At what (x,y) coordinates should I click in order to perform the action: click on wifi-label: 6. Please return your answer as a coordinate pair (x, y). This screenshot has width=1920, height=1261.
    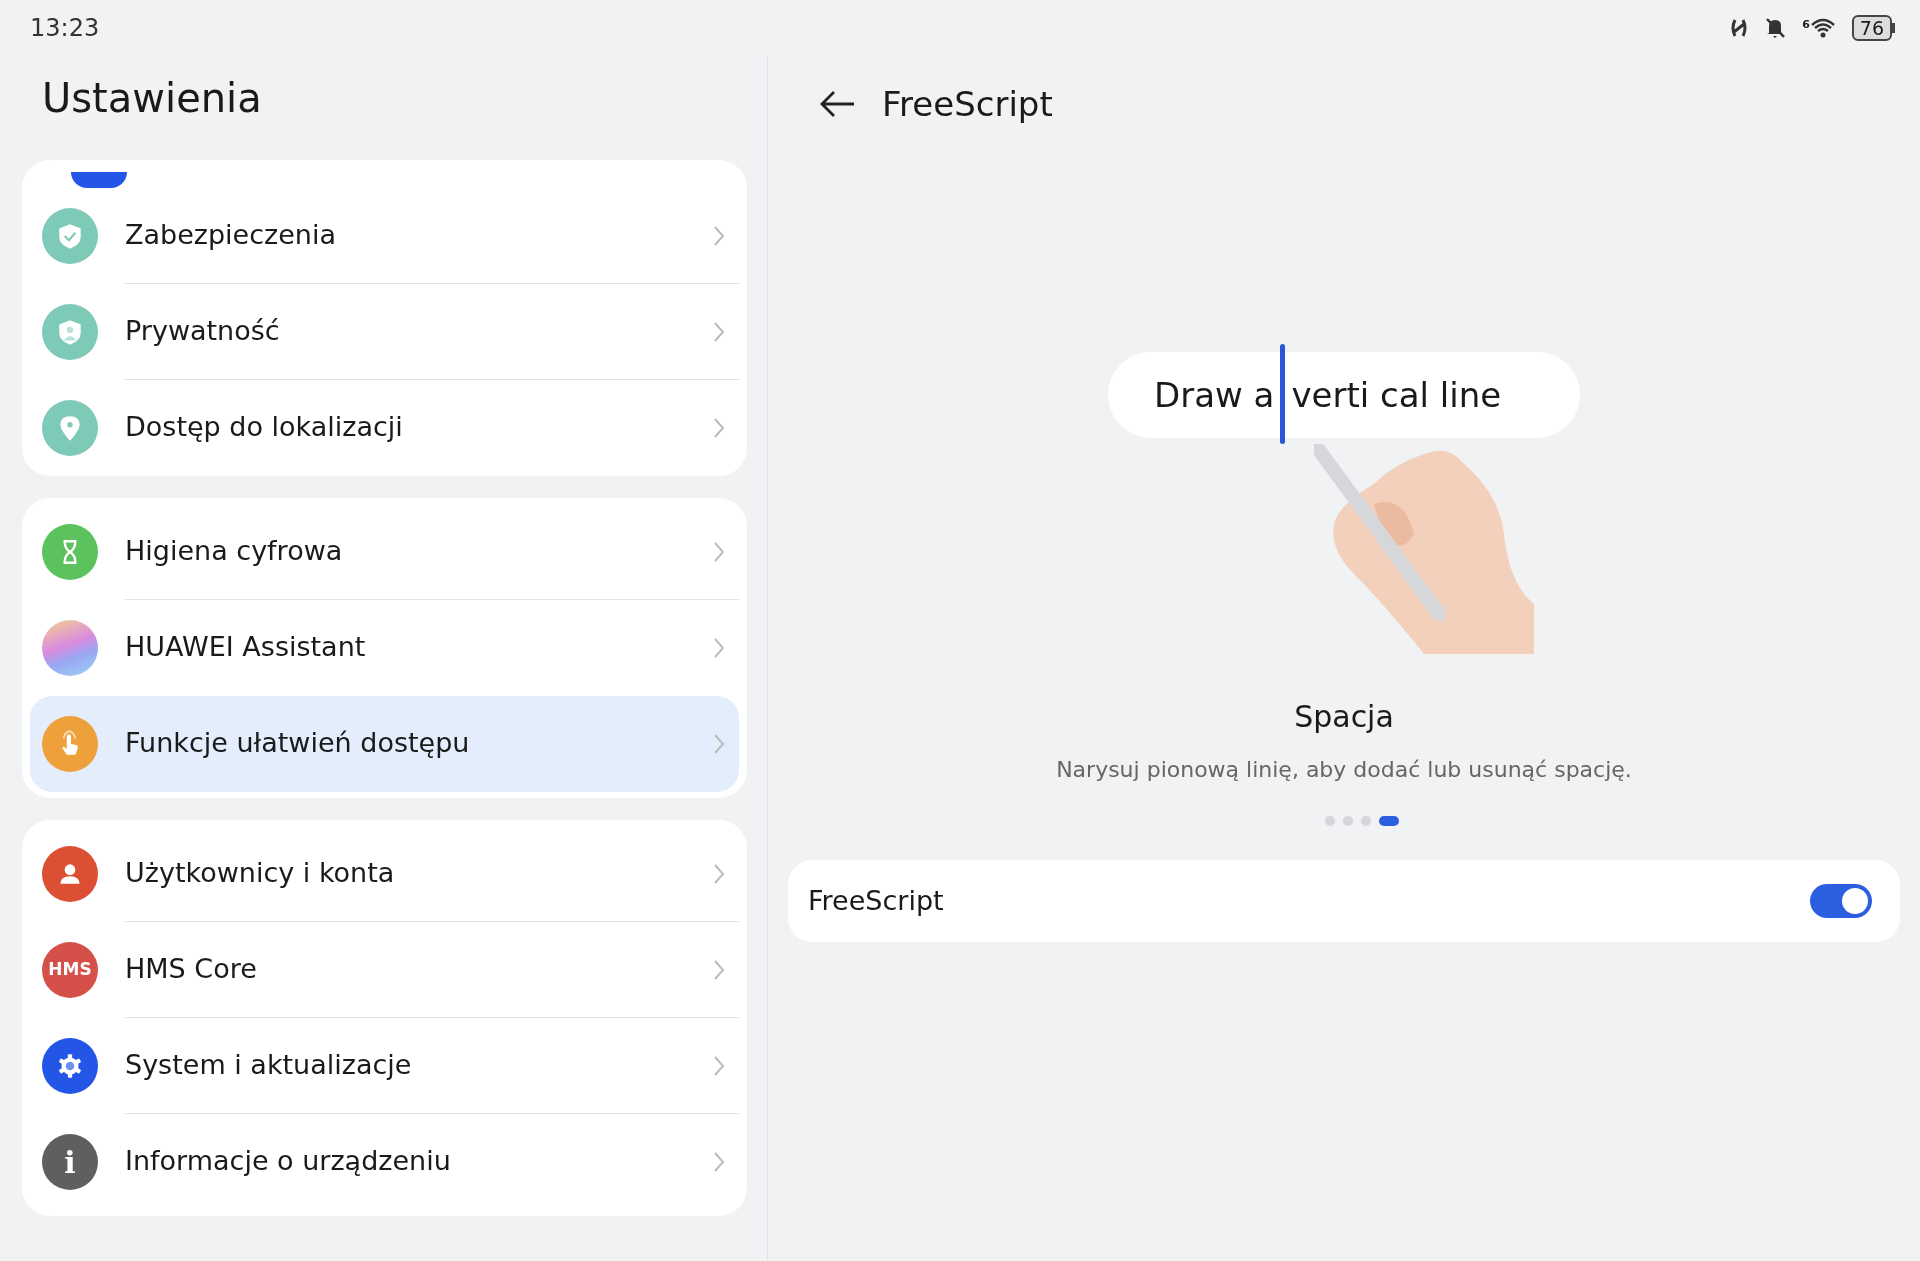
    Looking at the image, I should click on (1806, 25).